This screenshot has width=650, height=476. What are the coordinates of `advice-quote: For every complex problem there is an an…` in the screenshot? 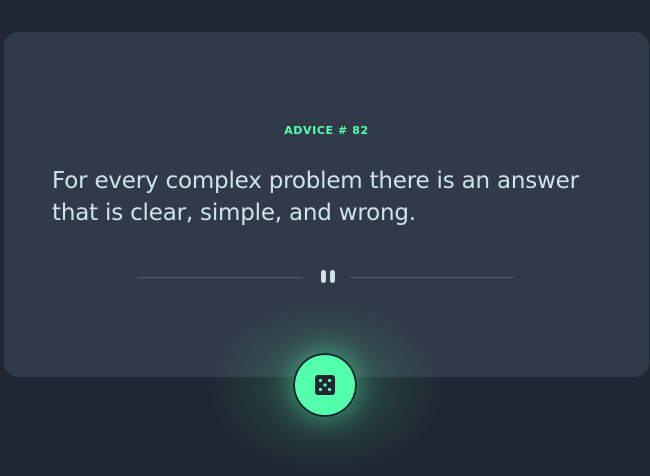 It's located at (315, 197).